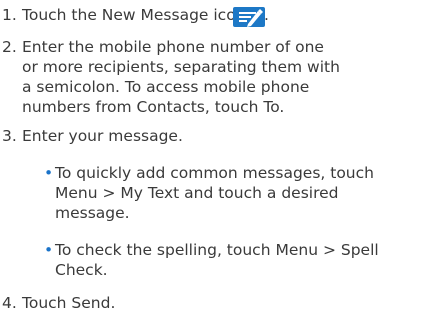 Image resolution: width=431 pixels, height=319 pixels. What do you see at coordinates (9, 15) in the screenshot?
I see `step-number: 1.` at bounding box center [9, 15].